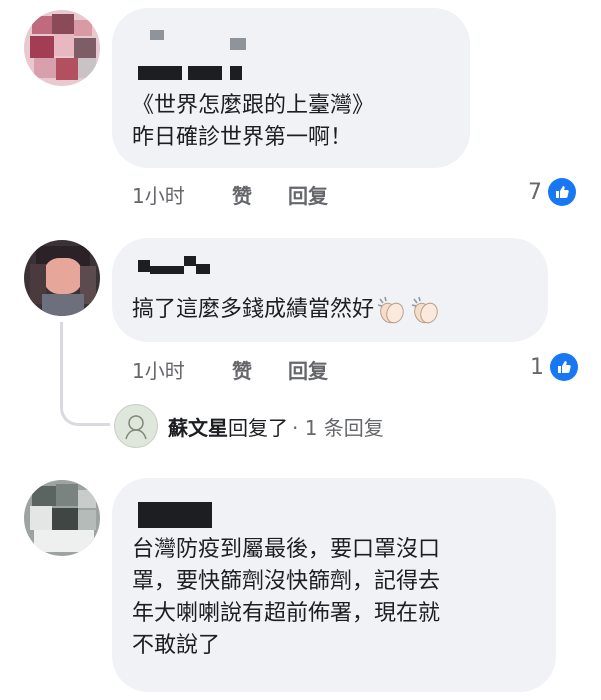 The image size is (601, 700). Describe the element at coordinates (330, 290) in the screenshot. I see `comment-bubble: 搞了這麼多錢成績當然好` at that location.